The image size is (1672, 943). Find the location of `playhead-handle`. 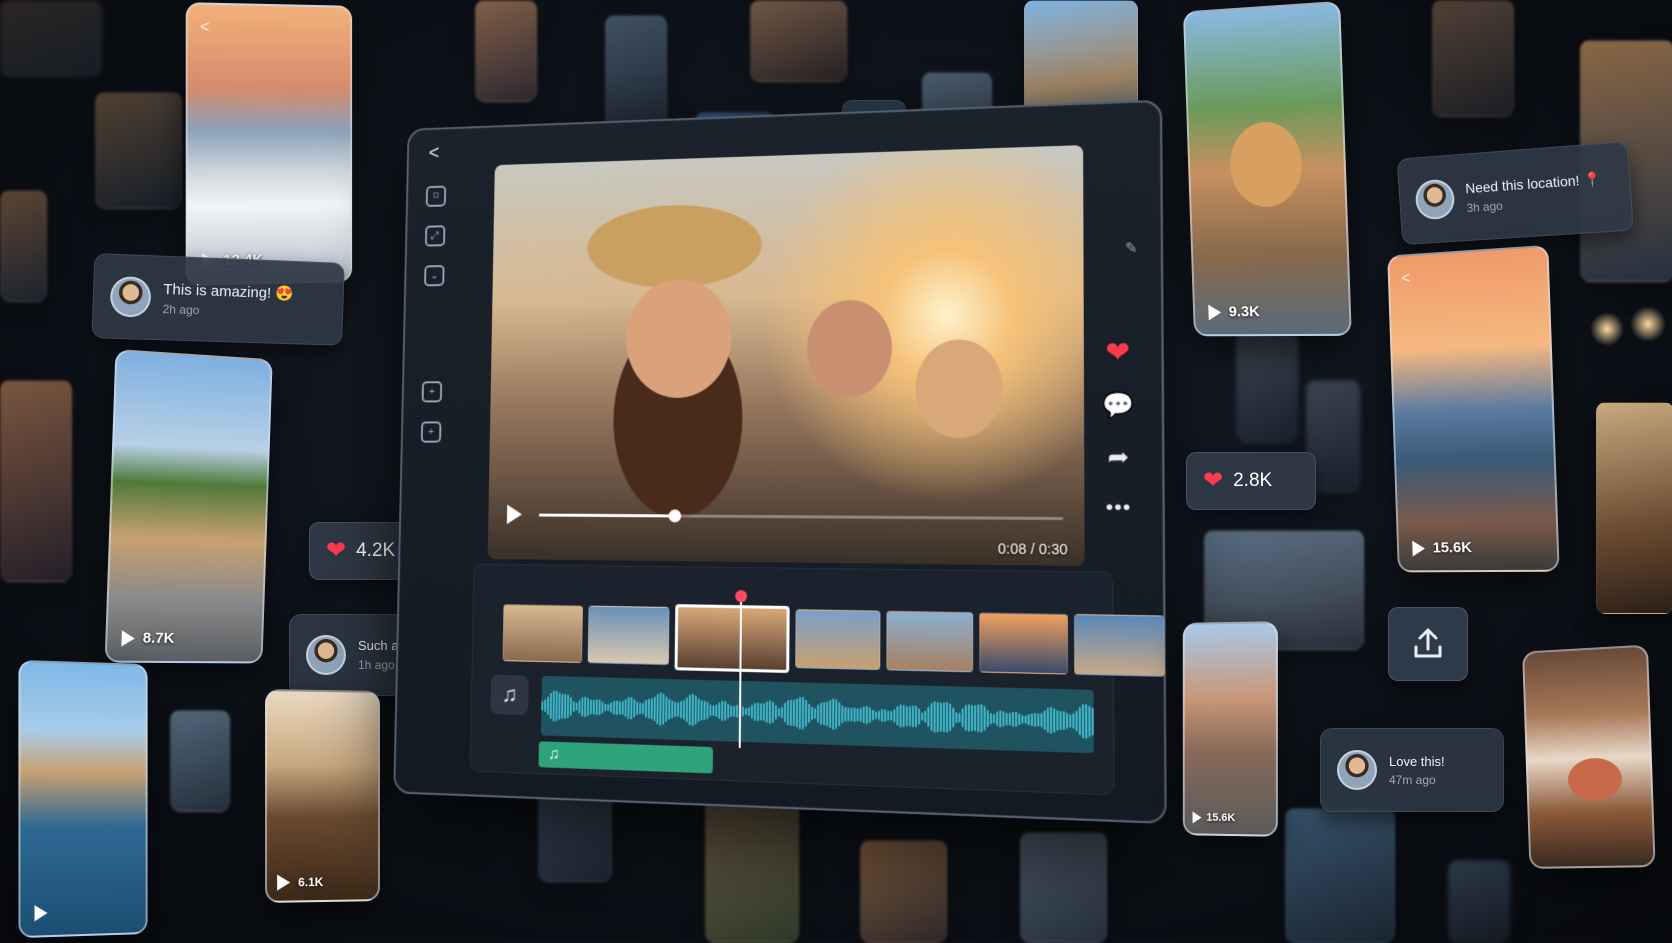

playhead-handle is located at coordinates (741, 596).